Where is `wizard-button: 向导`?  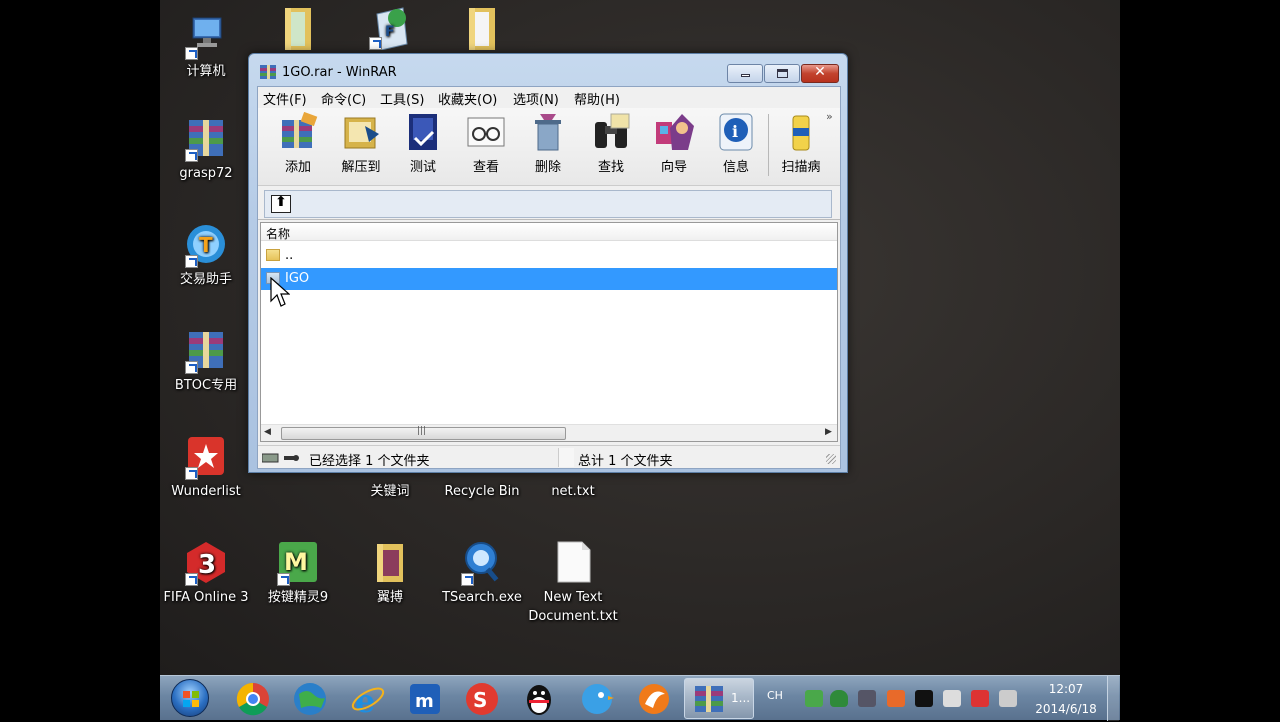 wizard-button: 向导 is located at coordinates (674, 143).